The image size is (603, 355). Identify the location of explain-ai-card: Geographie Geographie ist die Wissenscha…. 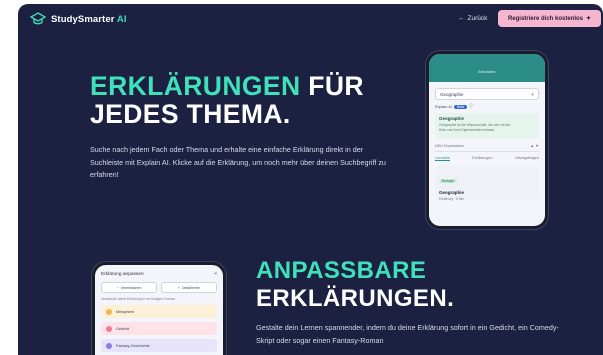
(487, 126).